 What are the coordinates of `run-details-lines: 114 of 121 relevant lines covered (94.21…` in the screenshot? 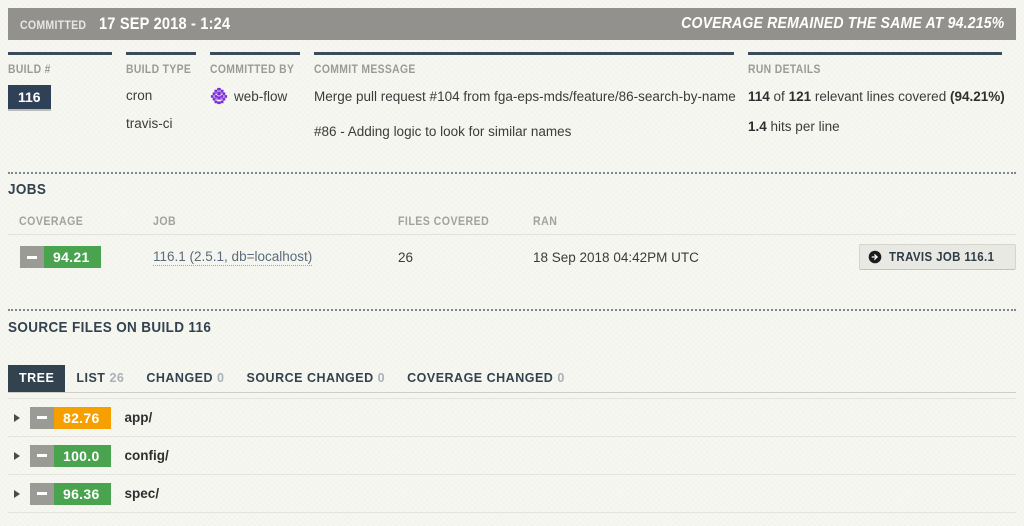 It's located at (876, 97).